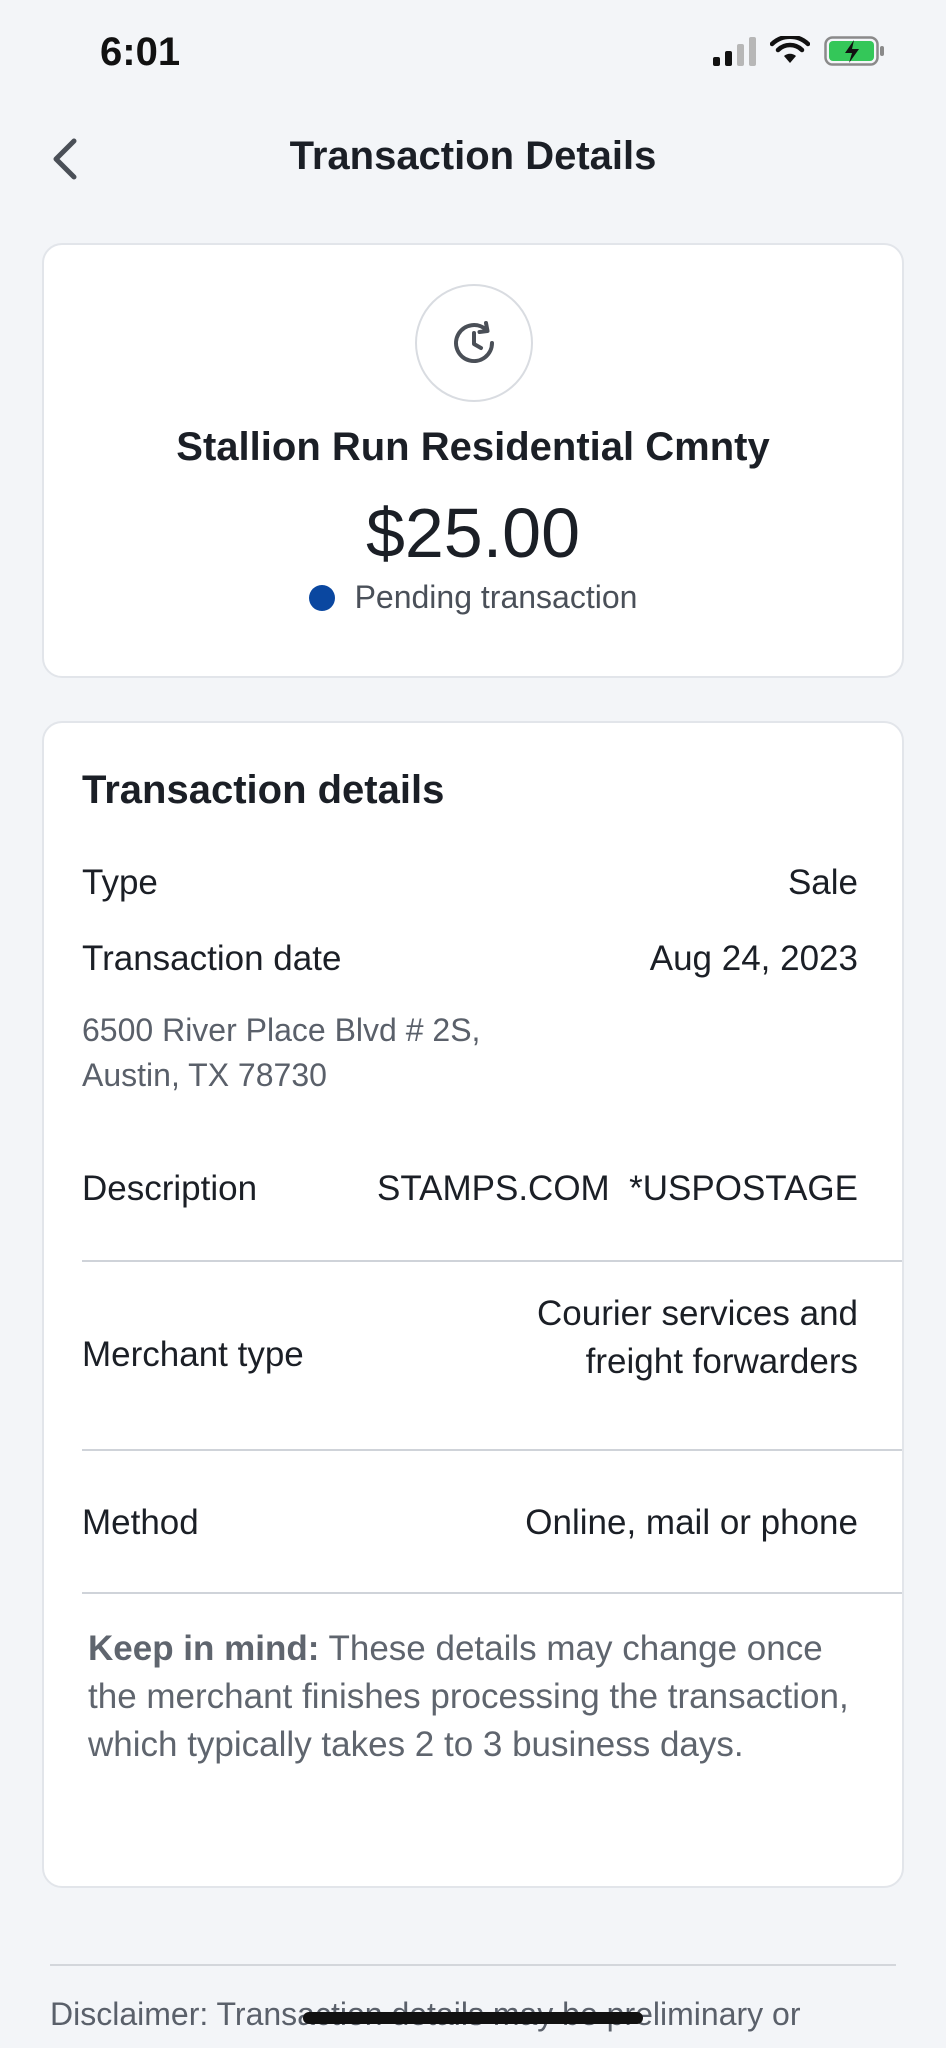 The width and height of the screenshot is (946, 2048). What do you see at coordinates (496, 597) in the screenshot?
I see `status-text: Pending transaction` at bounding box center [496, 597].